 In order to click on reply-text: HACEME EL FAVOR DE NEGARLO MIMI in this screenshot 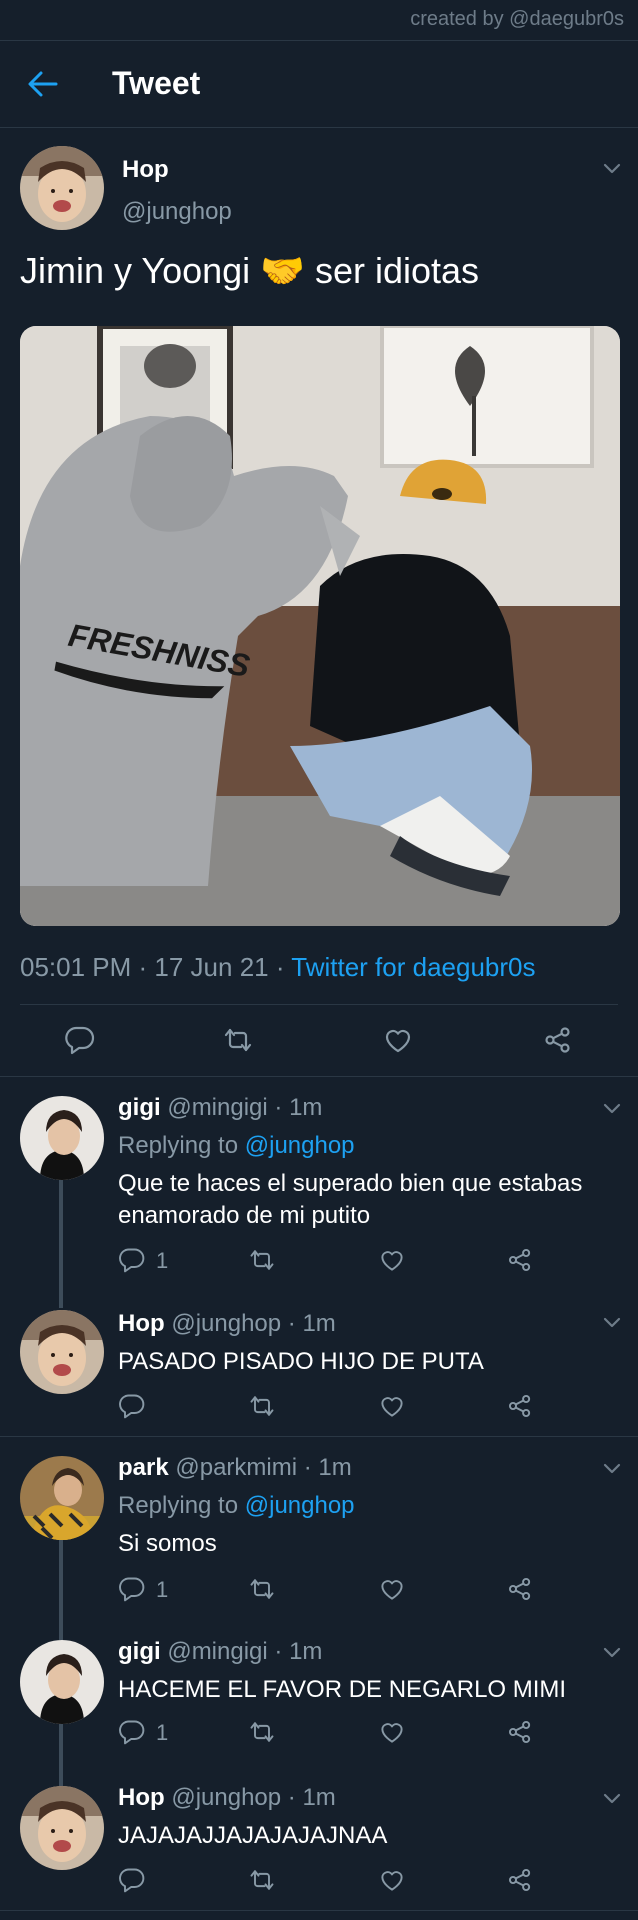, I will do `click(342, 1689)`.